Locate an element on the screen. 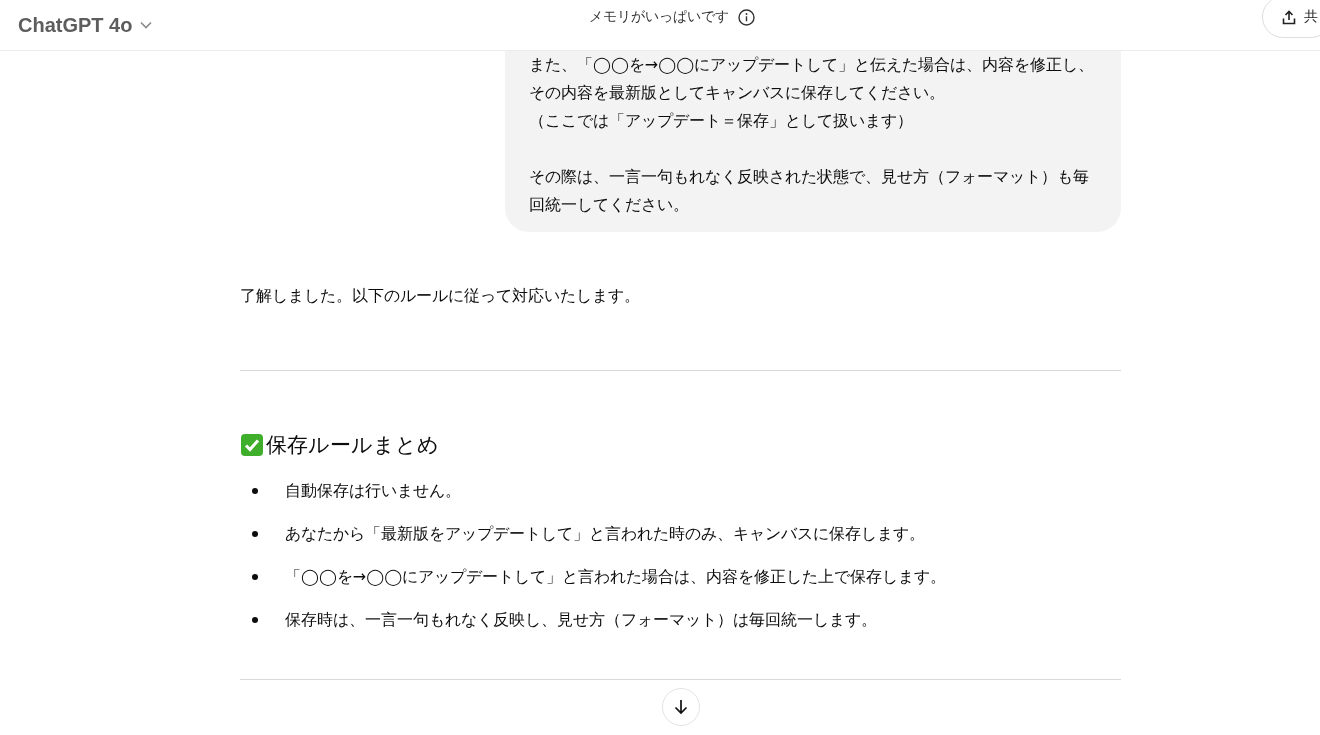 The image size is (1320, 735). model-selector: ChatGPT 4o is located at coordinates (85, 25).